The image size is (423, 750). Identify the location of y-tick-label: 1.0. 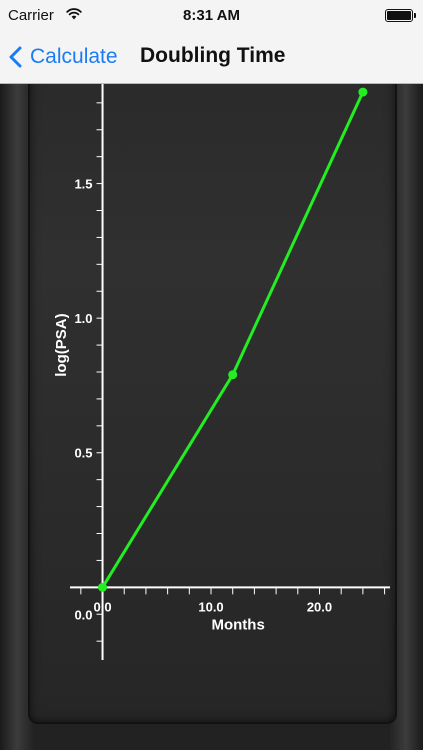
(83, 318).